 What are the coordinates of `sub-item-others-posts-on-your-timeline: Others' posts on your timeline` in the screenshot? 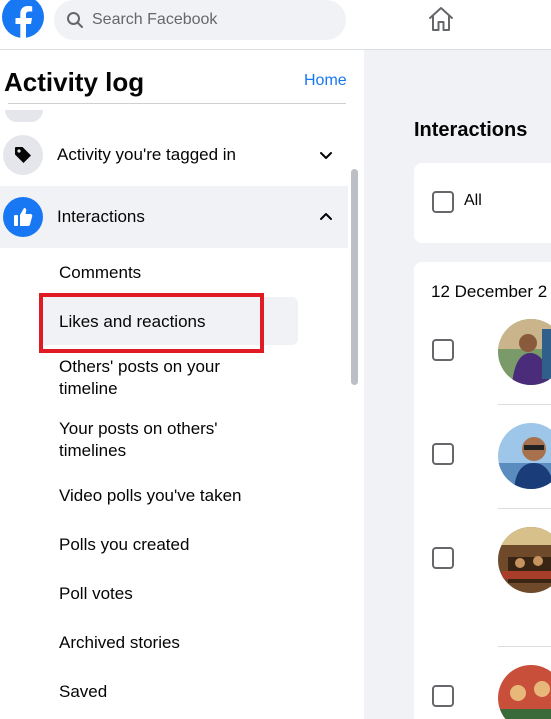 It's located at (154, 378).